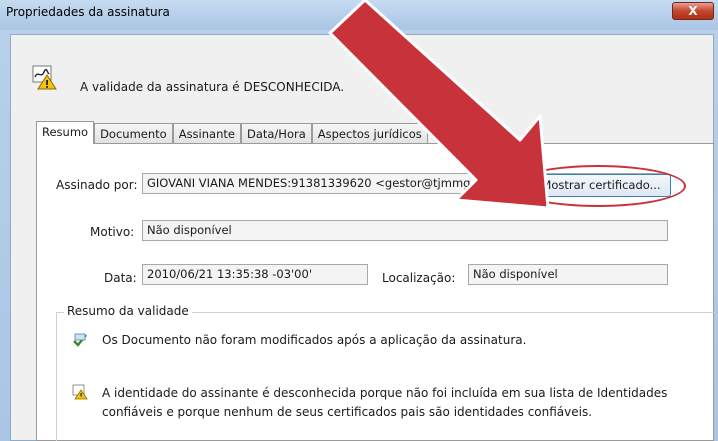 The width and height of the screenshot is (718, 441). What do you see at coordinates (206, 133) in the screenshot?
I see `tab-assinante: Assinante` at bounding box center [206, 133].